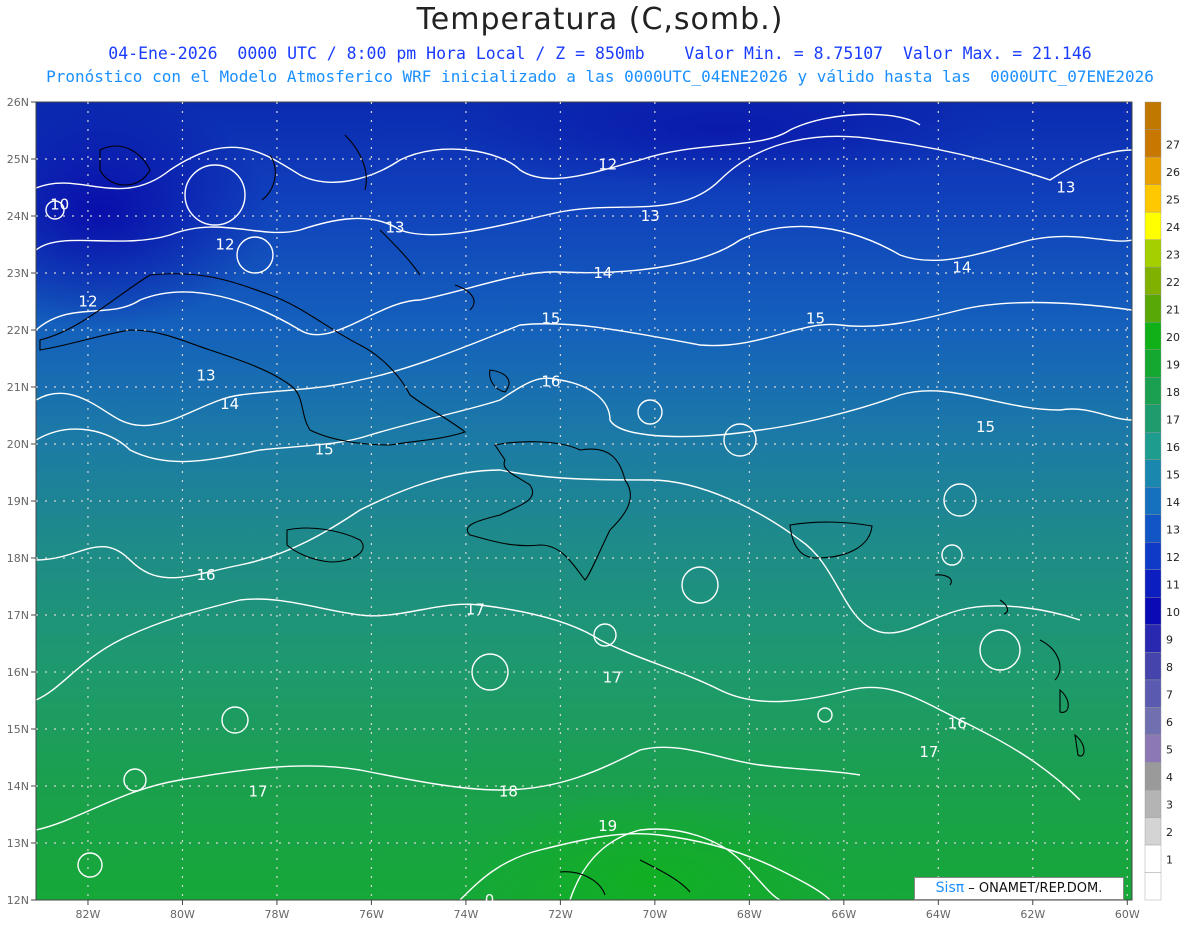  Describe the element at coordinates (1173, 585) in the screenshot. I see `colorbar-label: 11` at that location.